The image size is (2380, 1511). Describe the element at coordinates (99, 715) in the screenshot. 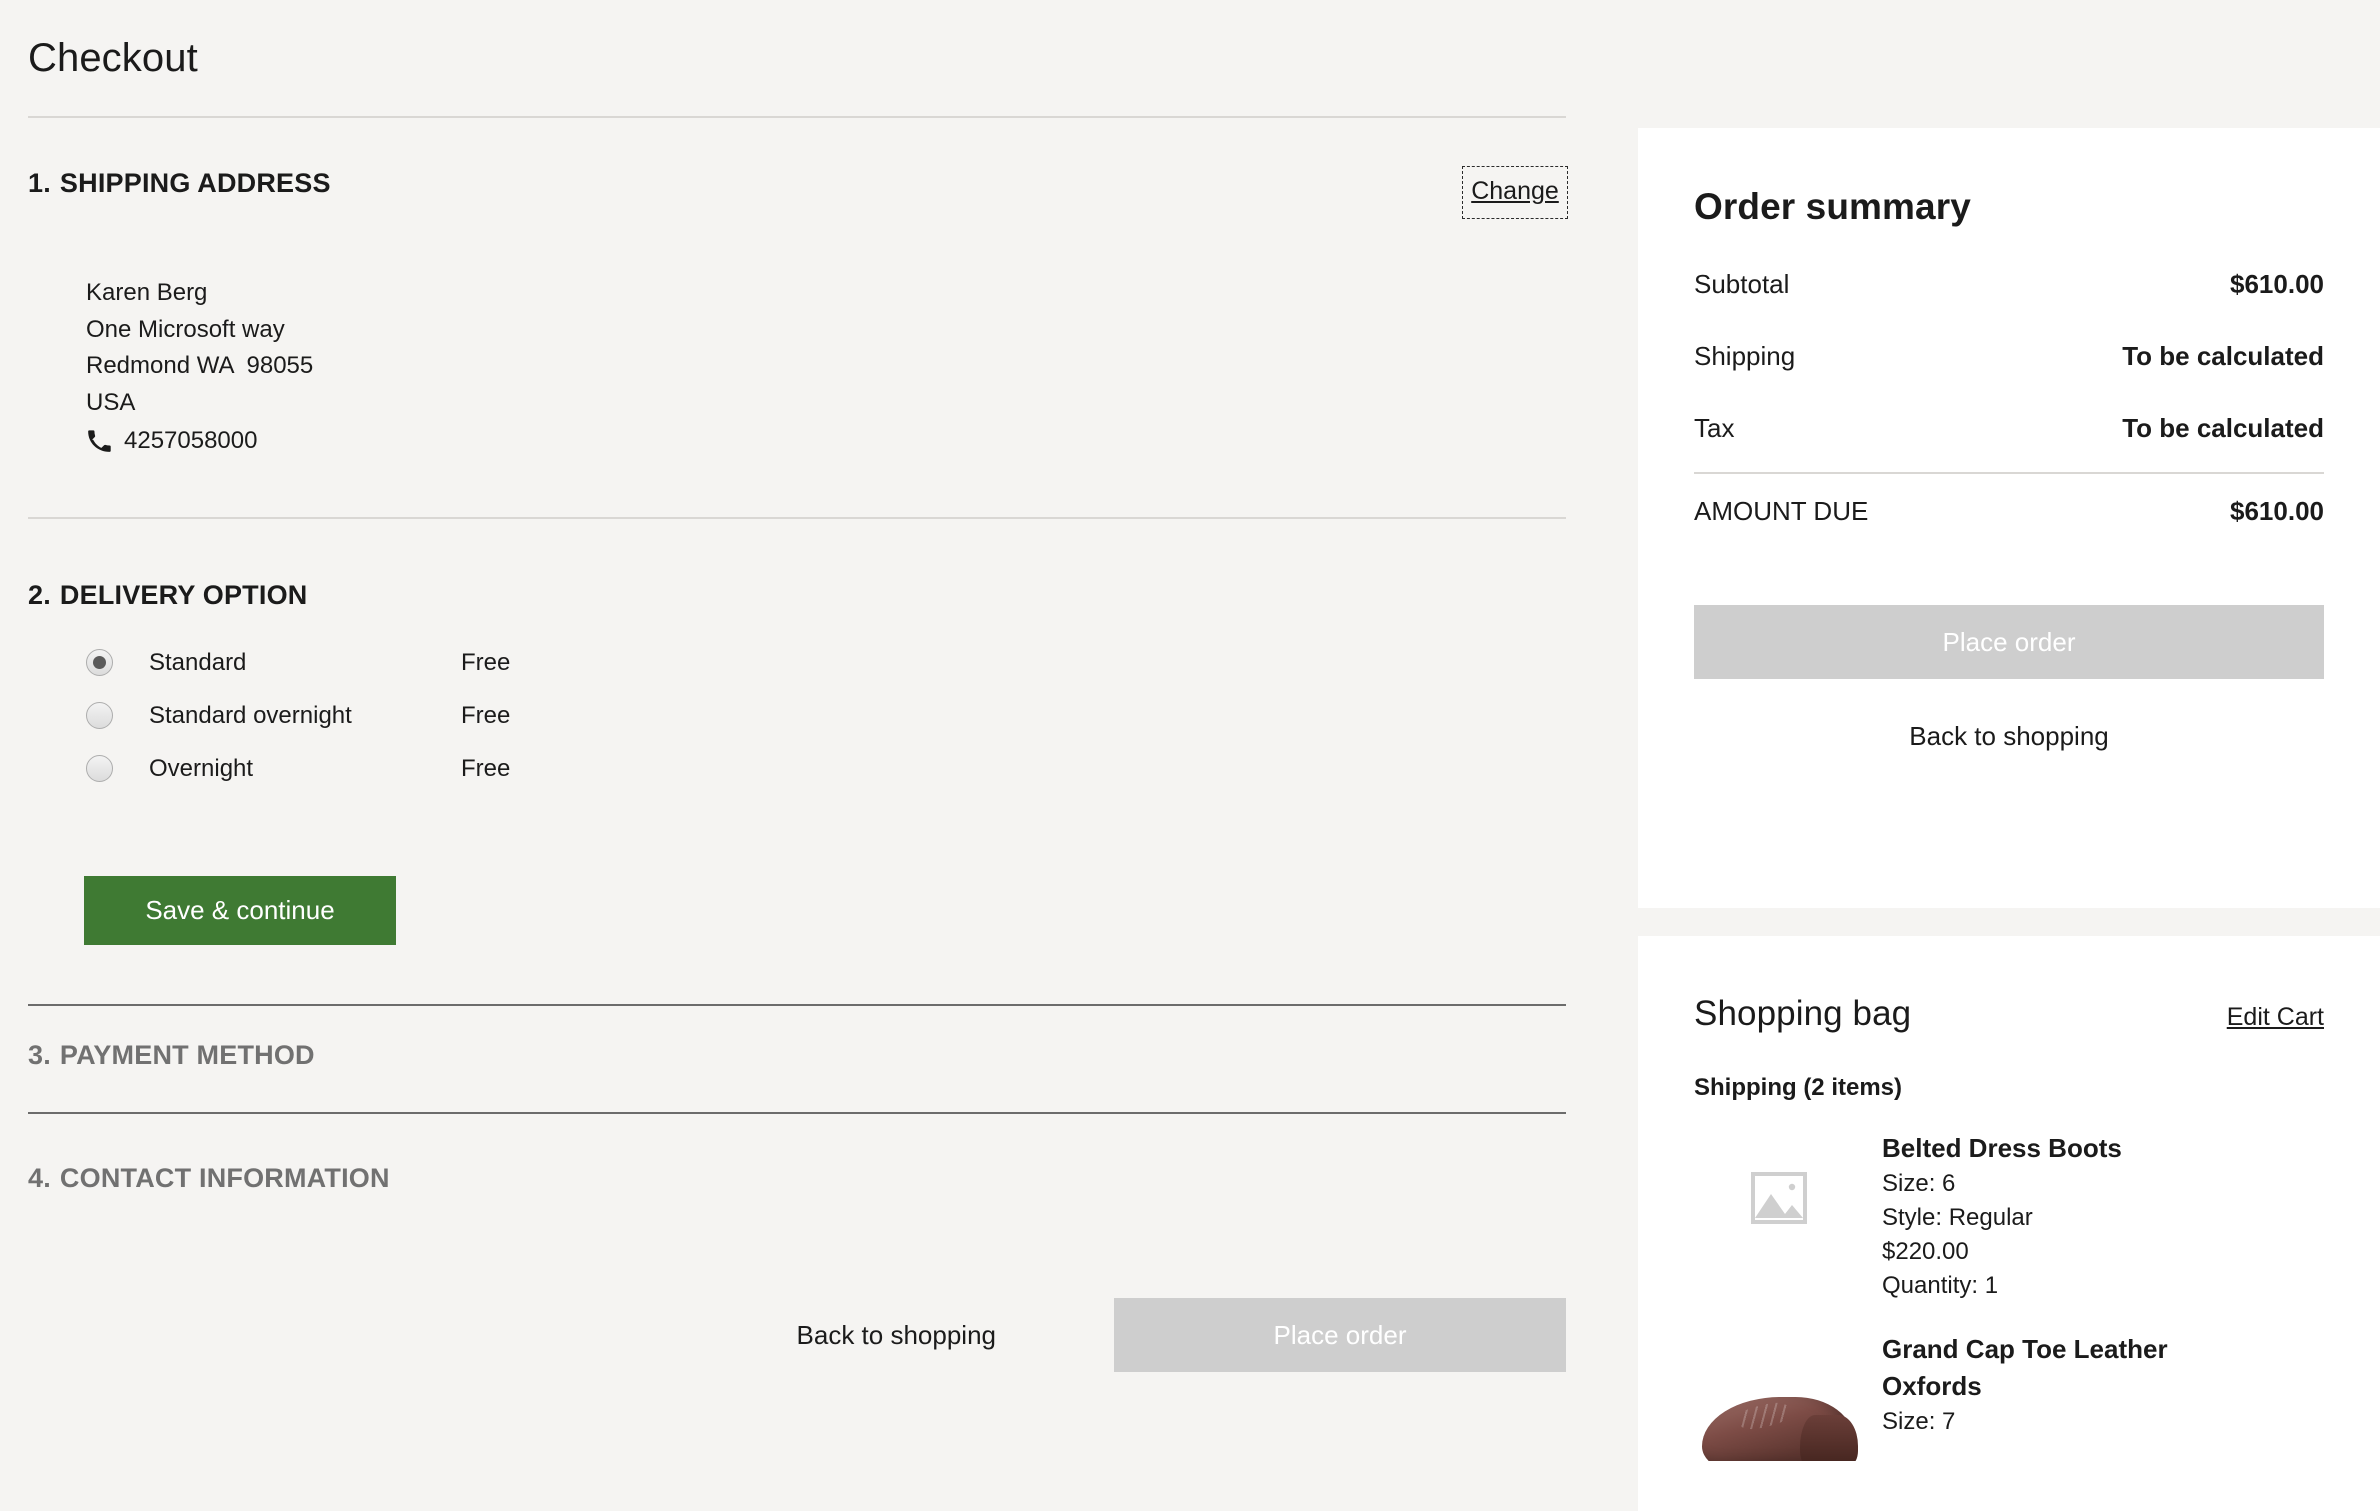

I see `radio-standard-overnight` at that location.